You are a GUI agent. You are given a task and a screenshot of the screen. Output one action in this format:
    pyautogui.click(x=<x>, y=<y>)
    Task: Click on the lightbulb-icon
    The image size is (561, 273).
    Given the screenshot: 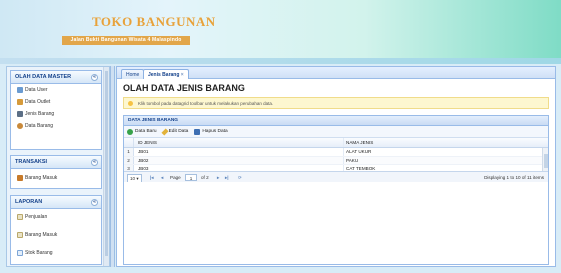 What is the action you would take?
    pyautogui.click(x=130, y=103)
    